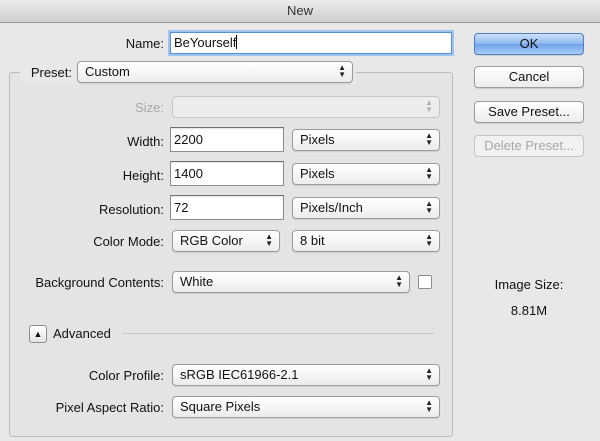 The height and width of the screenshot is (441, 600). I want to click on preset-label: Preset:, so click(51, 72).